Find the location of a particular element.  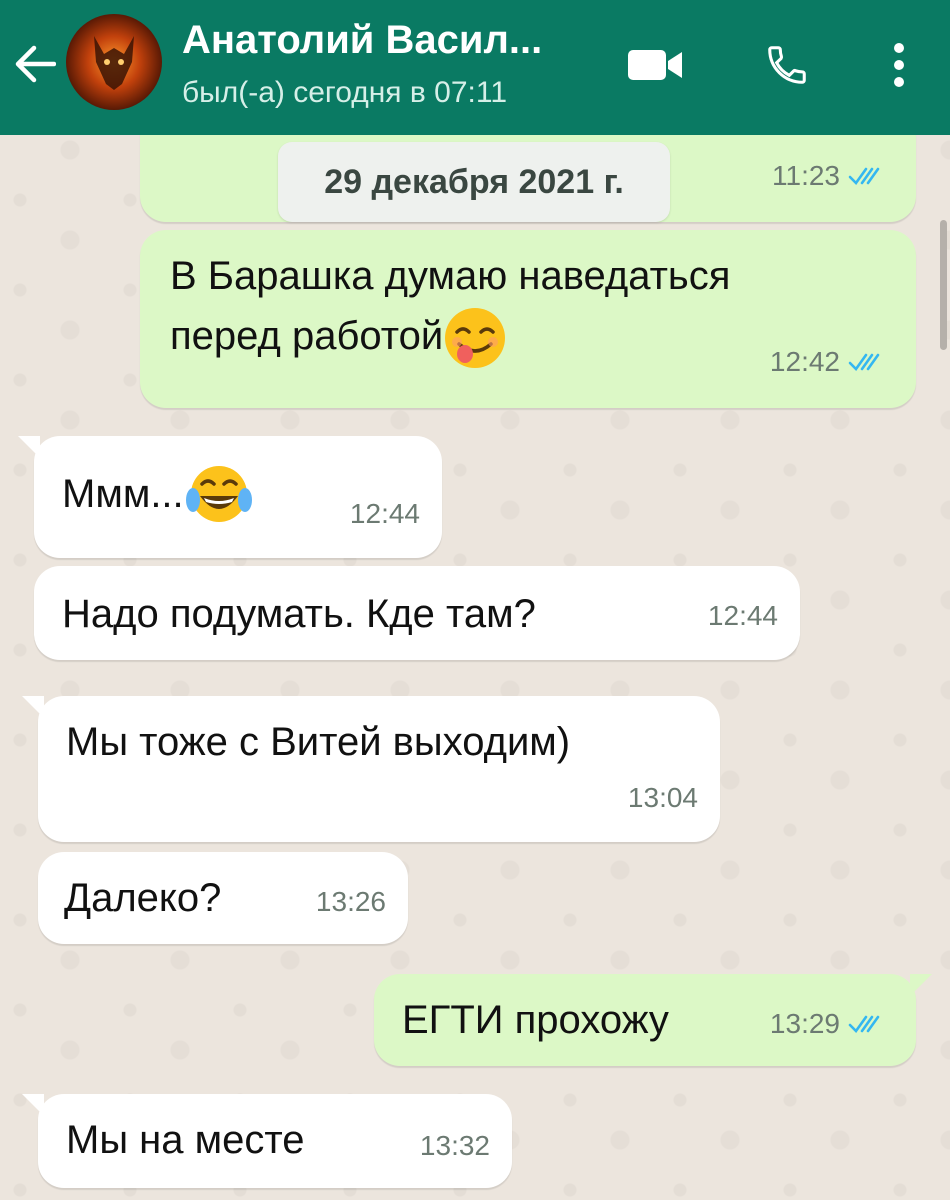

message-bubble-incoming: Ммм... 12:44 is located at coordinates (230, 497).